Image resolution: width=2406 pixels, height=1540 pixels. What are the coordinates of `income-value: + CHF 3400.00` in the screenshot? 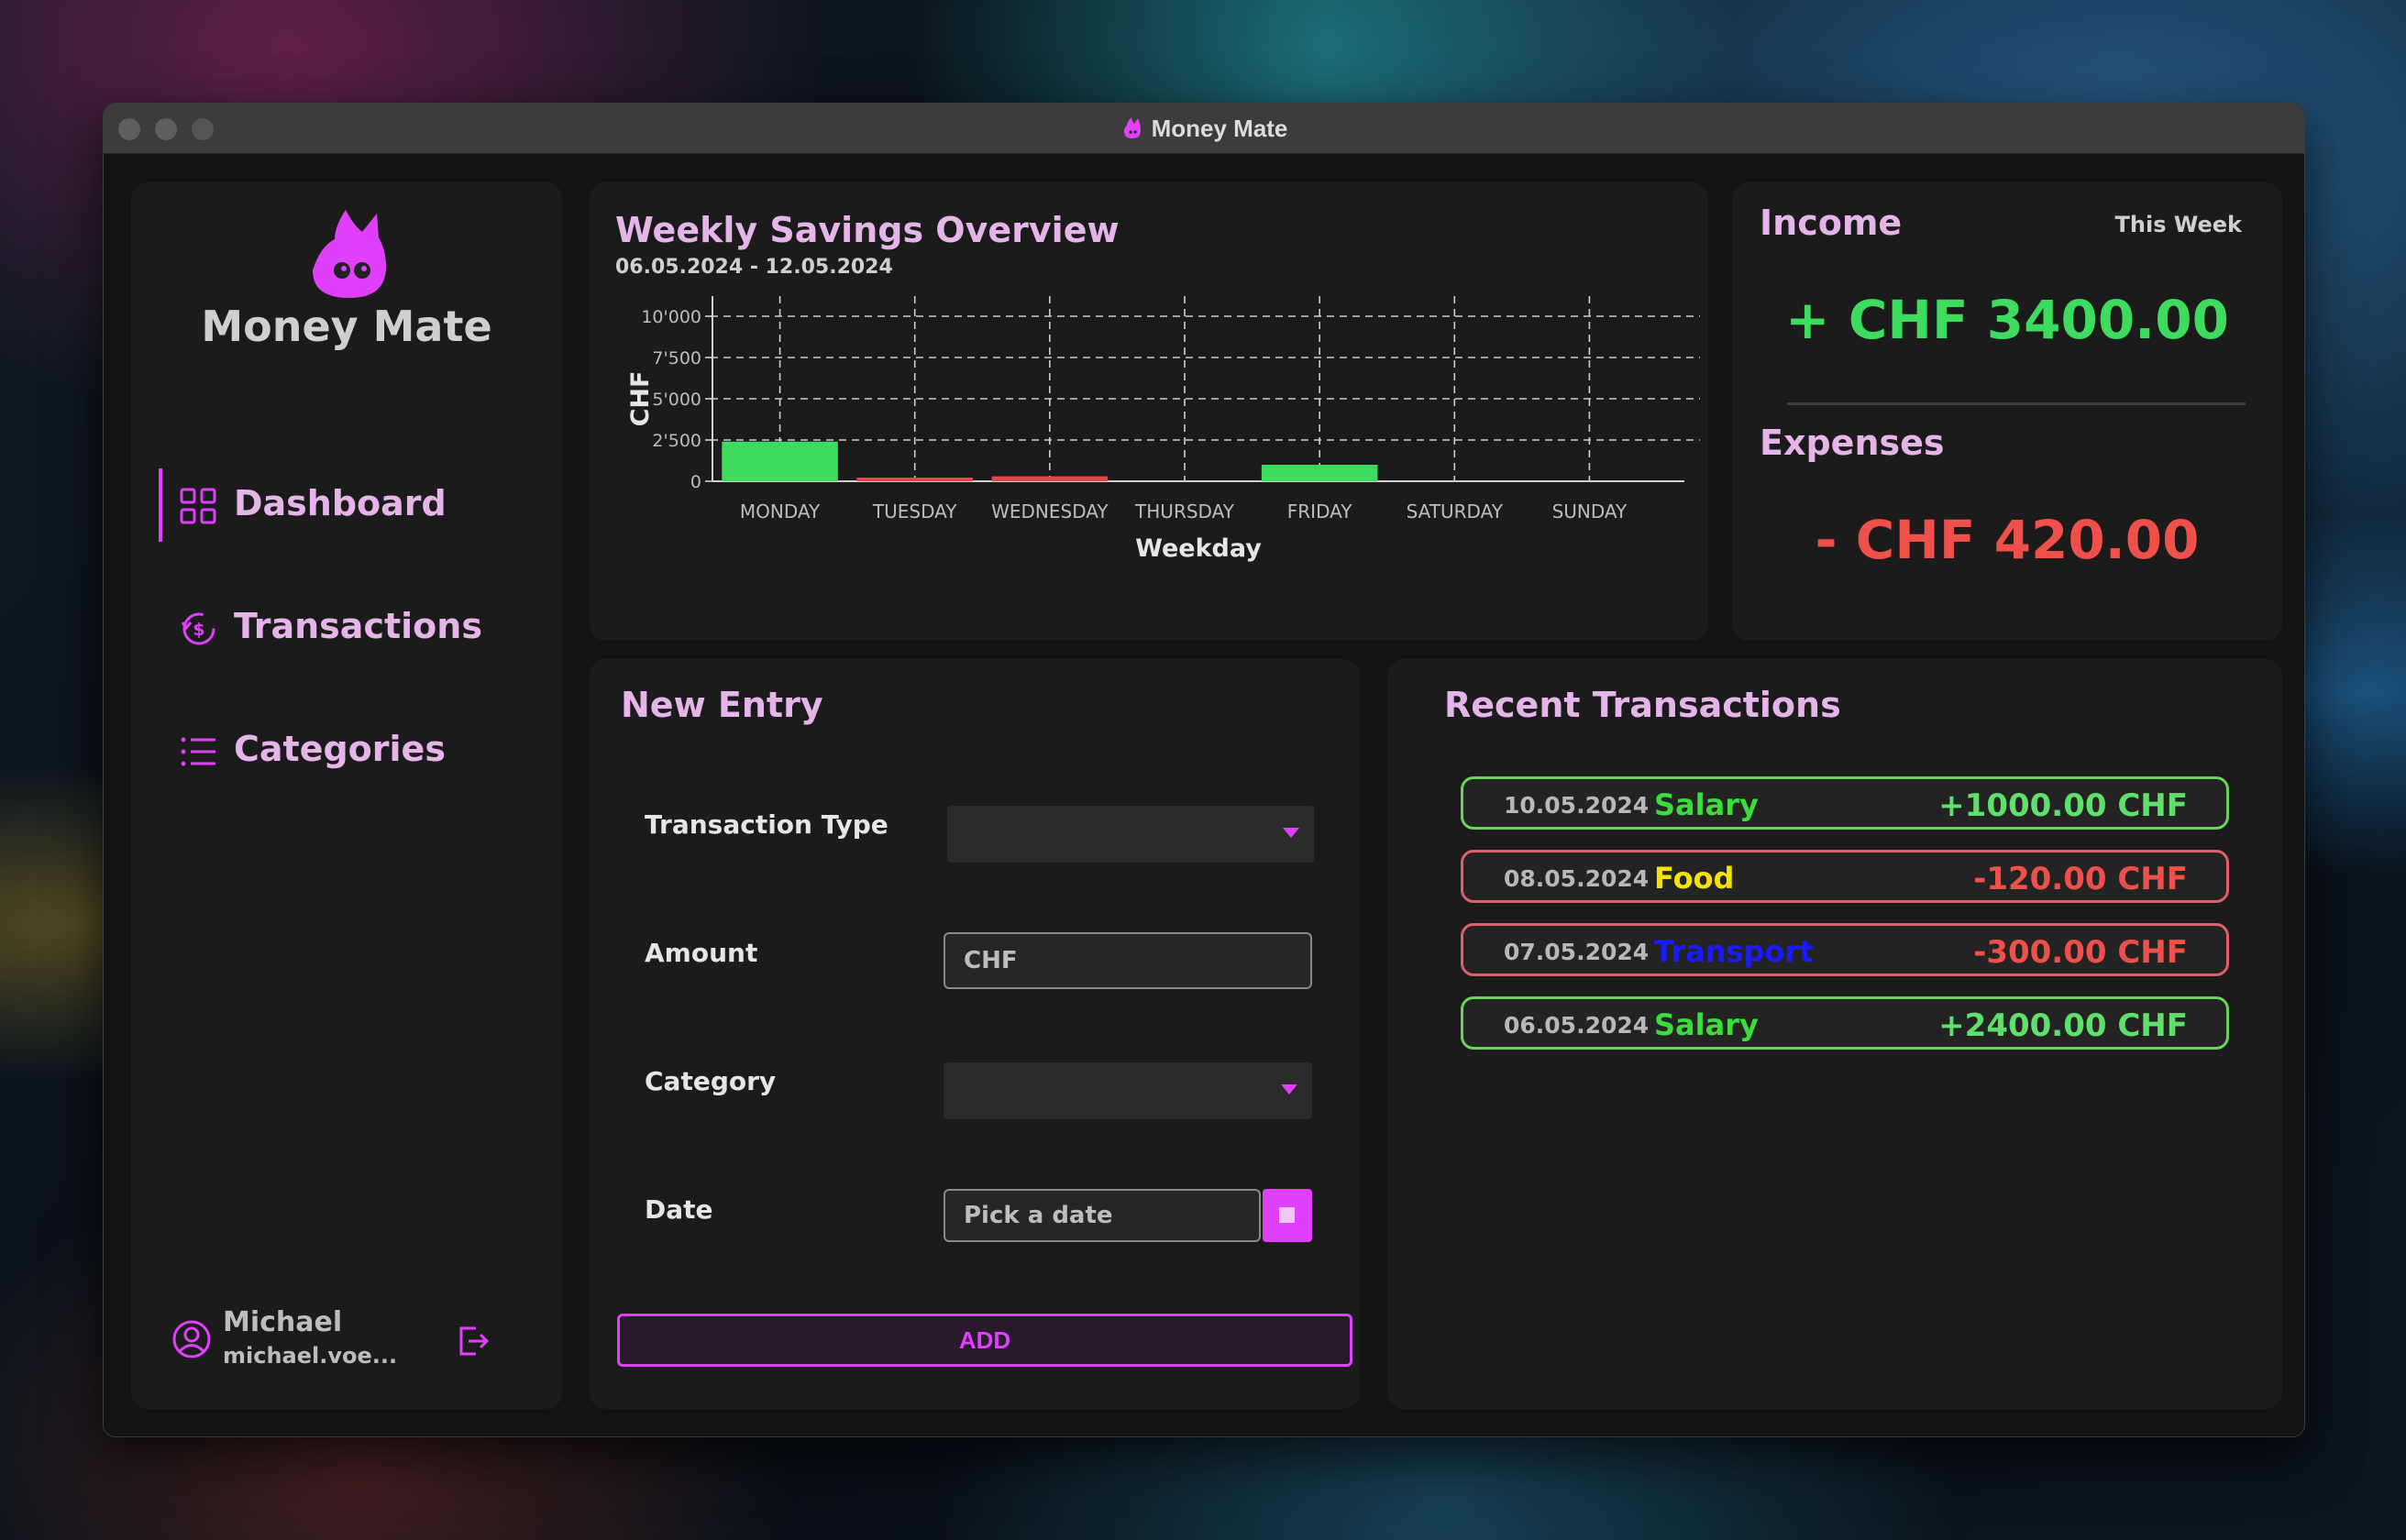 It's located at (2007, 320).